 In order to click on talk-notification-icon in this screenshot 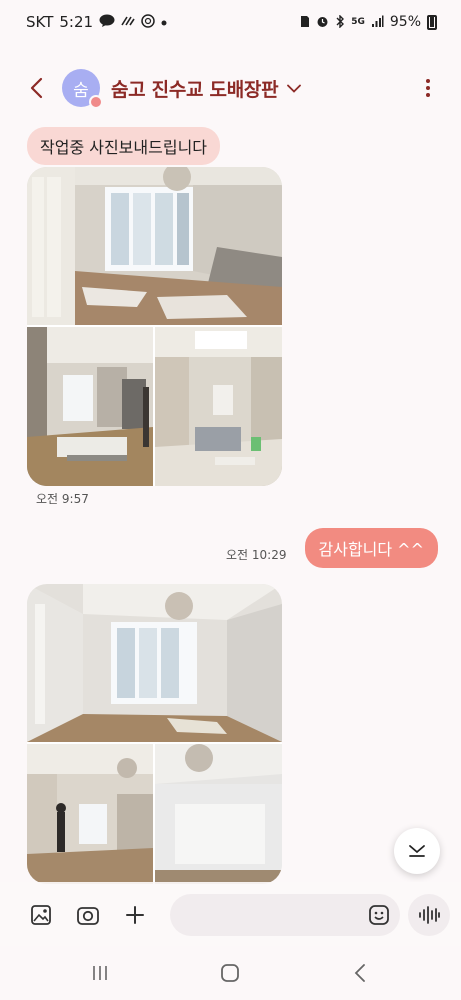, I will do `click(107, 22)`.